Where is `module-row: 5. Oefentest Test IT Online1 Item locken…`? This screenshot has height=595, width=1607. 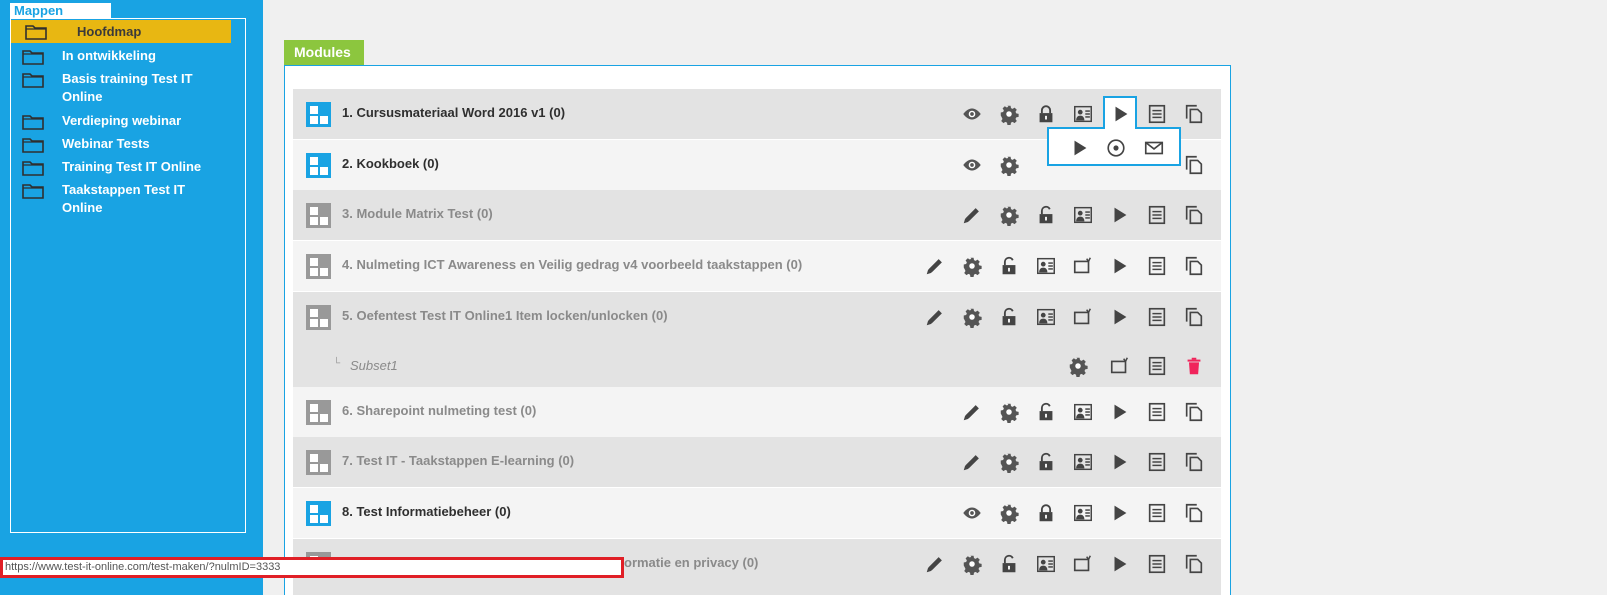 module-row: 5. Oefentest Test IT Online1 Item locken… is located at coordinates (757, 317).